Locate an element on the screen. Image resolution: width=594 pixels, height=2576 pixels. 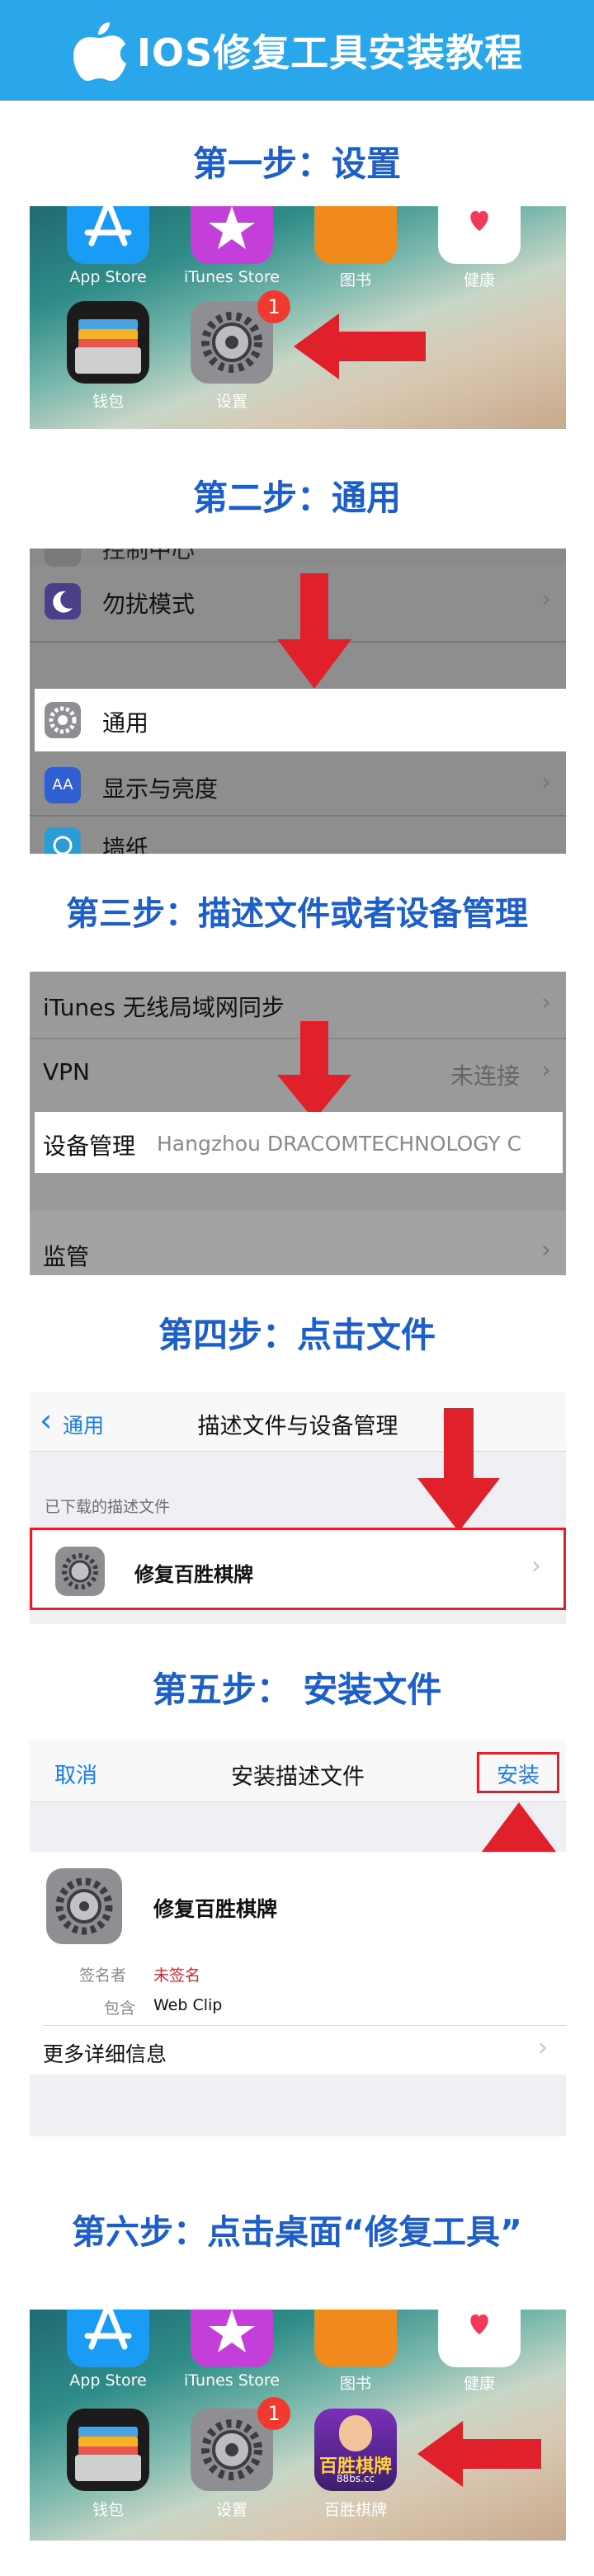
wallpaper-icon is located at coordinates (63, 841).